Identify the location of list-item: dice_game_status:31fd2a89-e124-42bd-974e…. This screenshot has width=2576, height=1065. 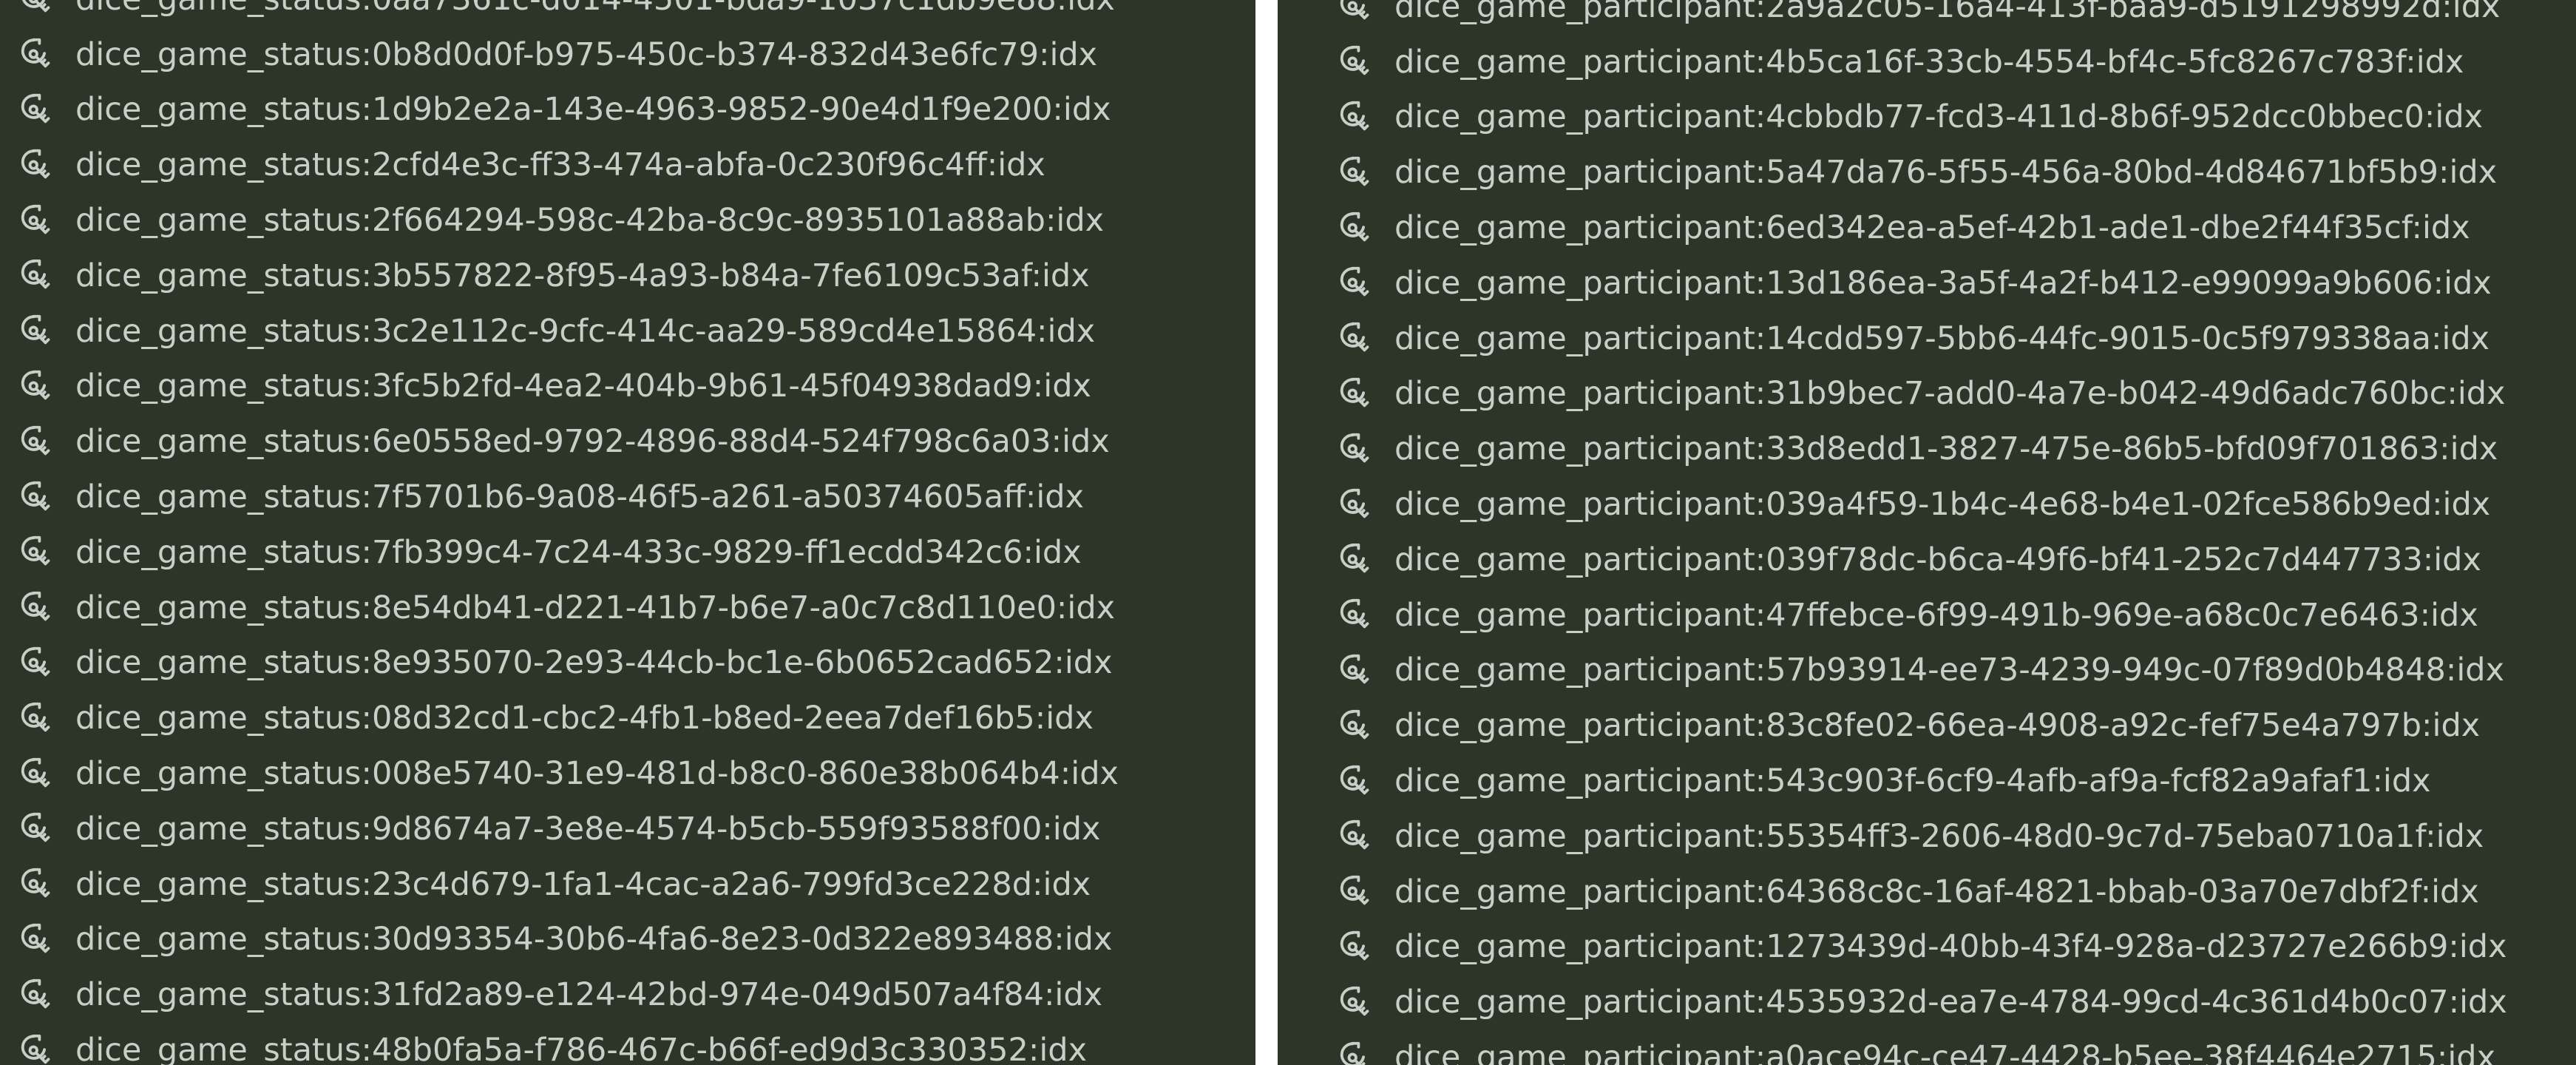
(627, 995).